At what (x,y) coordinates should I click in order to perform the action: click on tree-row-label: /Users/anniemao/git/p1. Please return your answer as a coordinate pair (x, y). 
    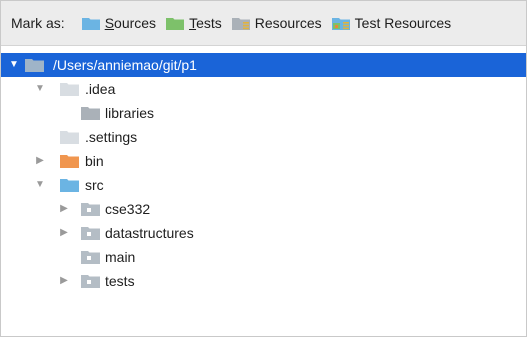
    Looking at the image, I should click on (125, 65).